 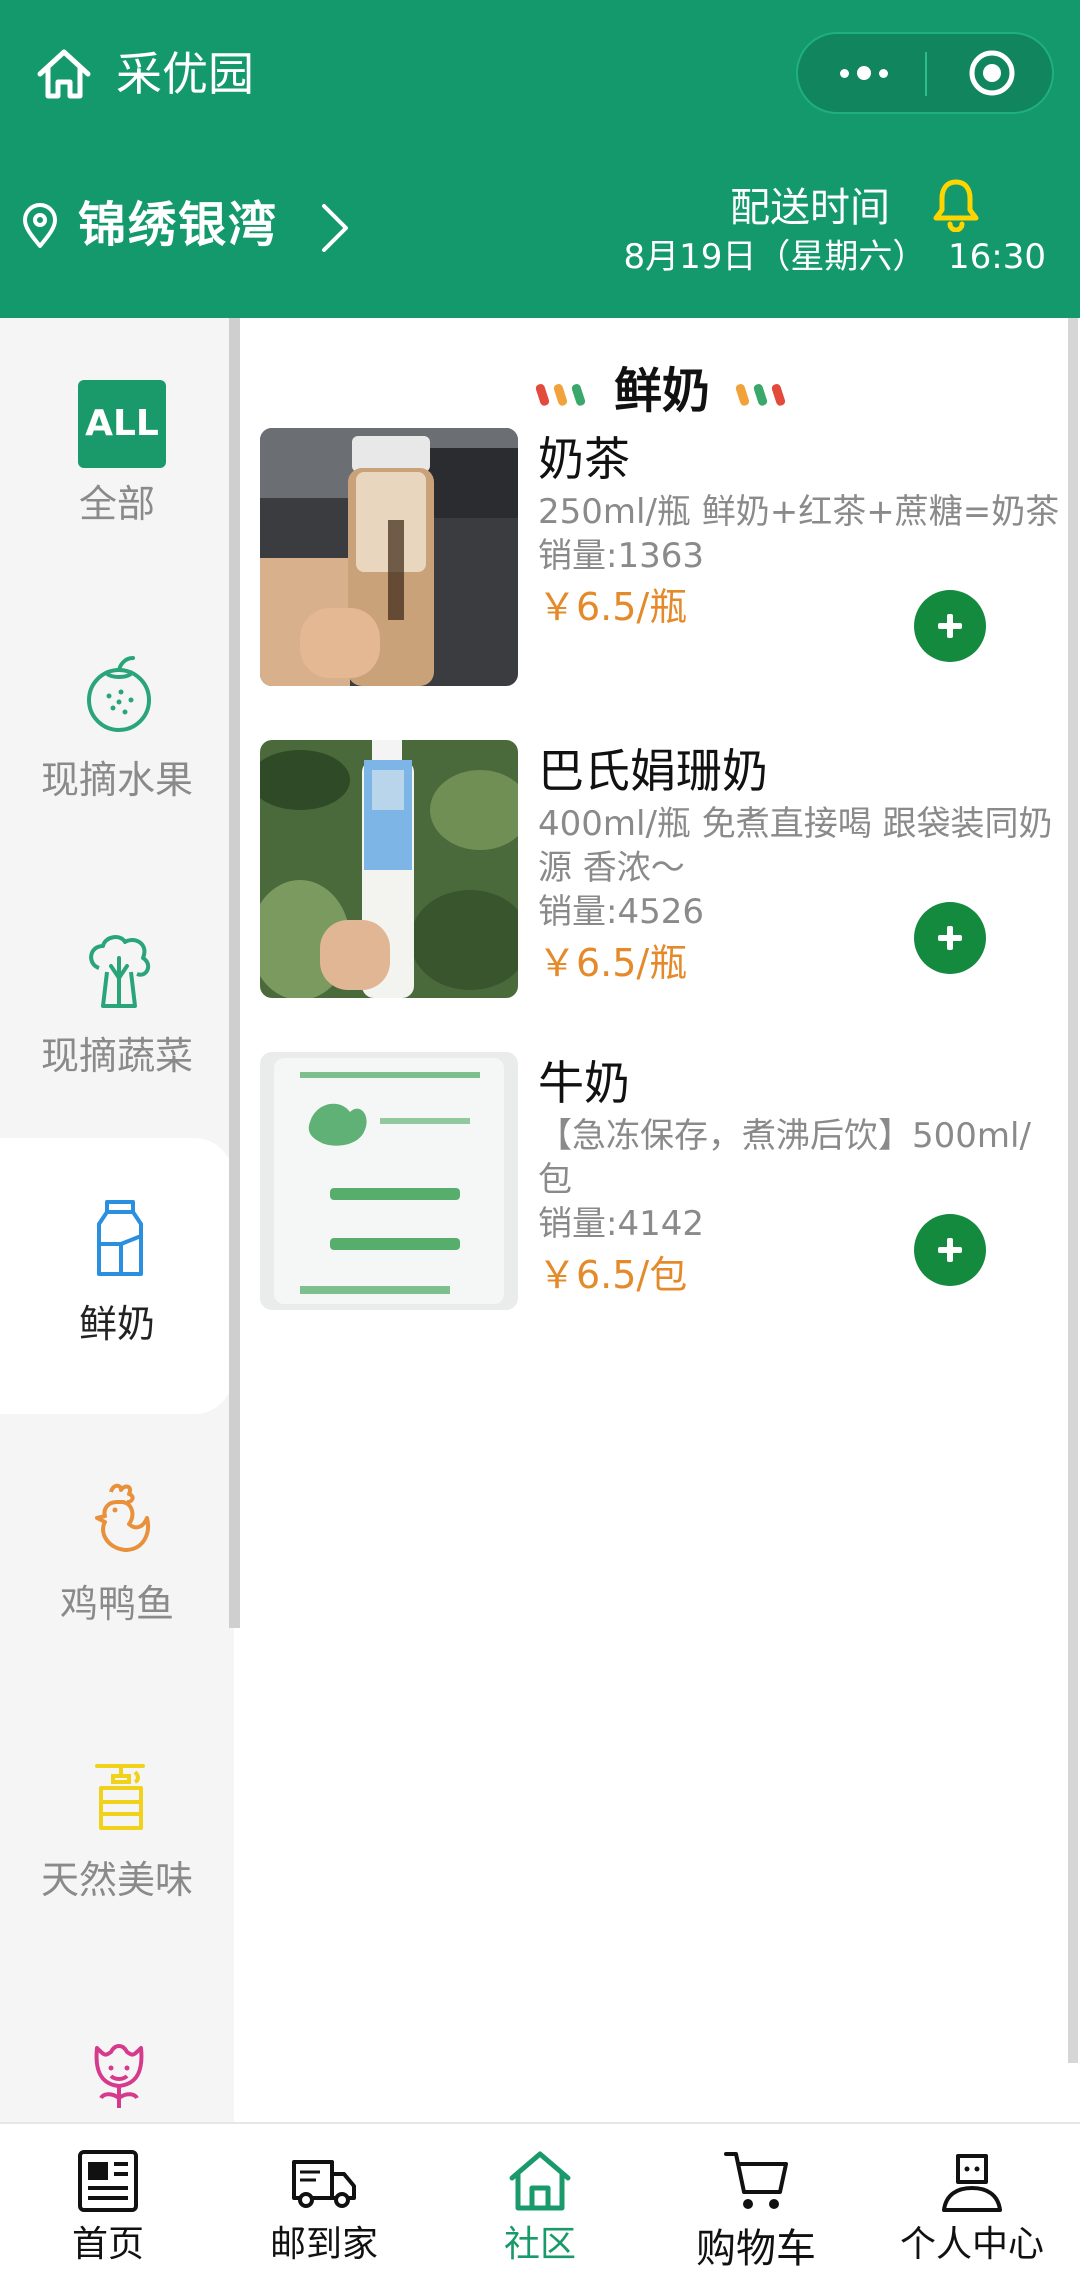 I want to click on location-selector: 锦绣银湾, so click(x=178, y=225).